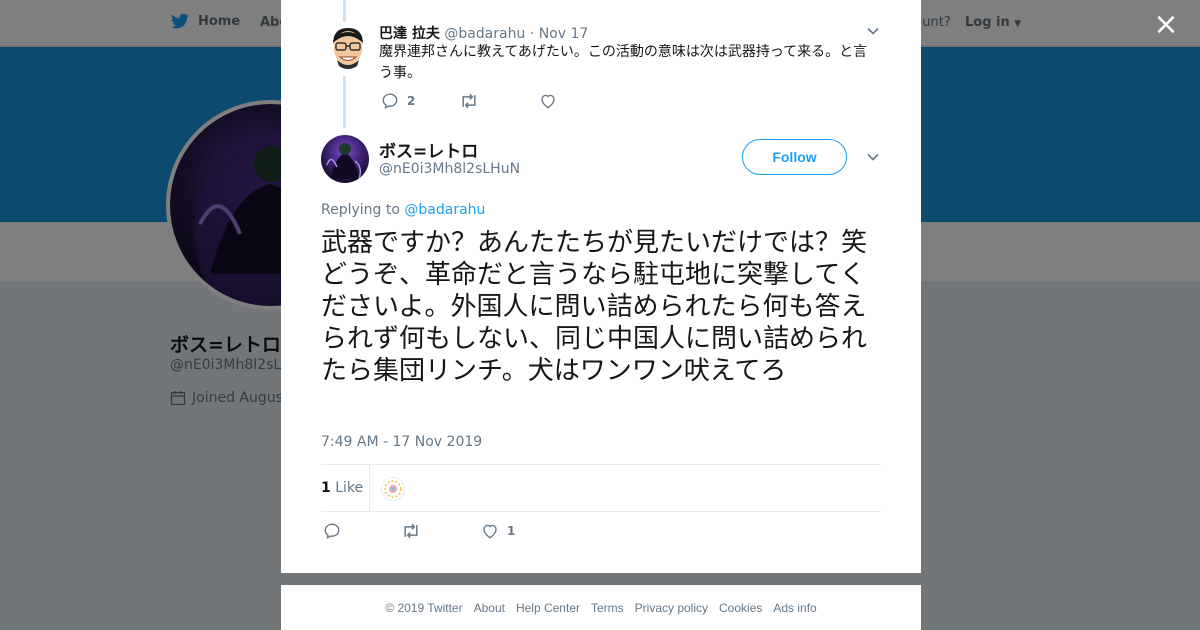 The image size is (1200, 630). I want to click on parent-author-handle: @badarahu, so click(484, 34).